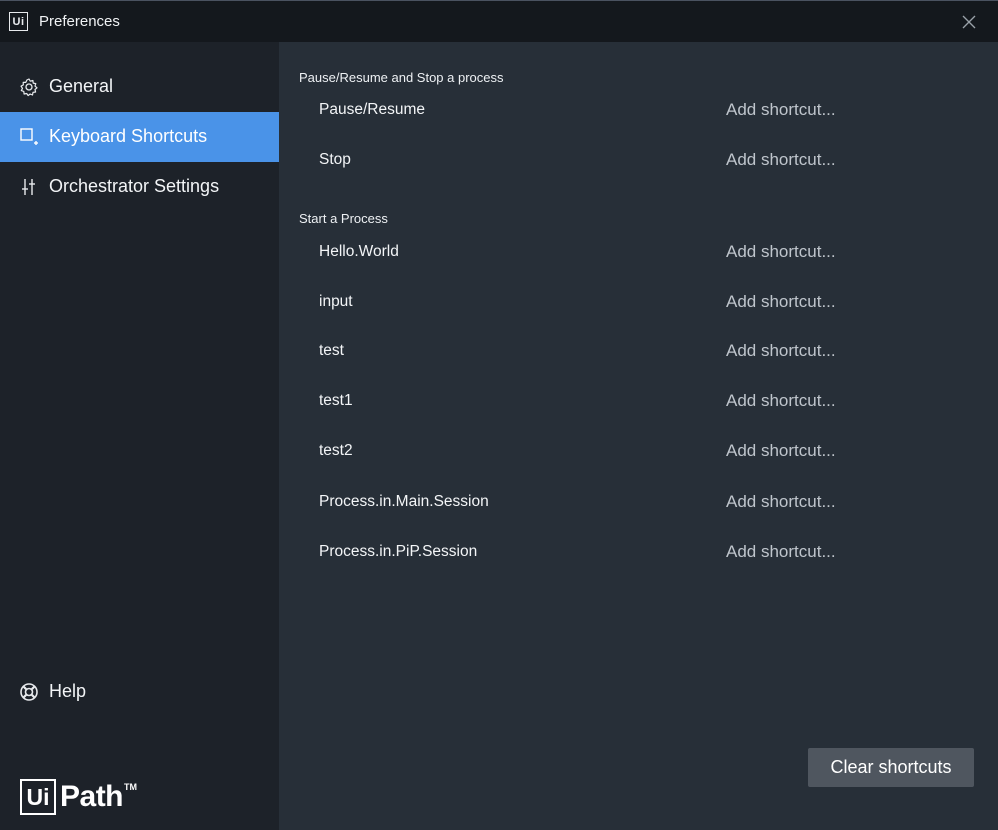  What do you see at coordinates (336, 450) in the screenshot?
I see `shortcut-action-name: test2` at bounding box center [336, 450].